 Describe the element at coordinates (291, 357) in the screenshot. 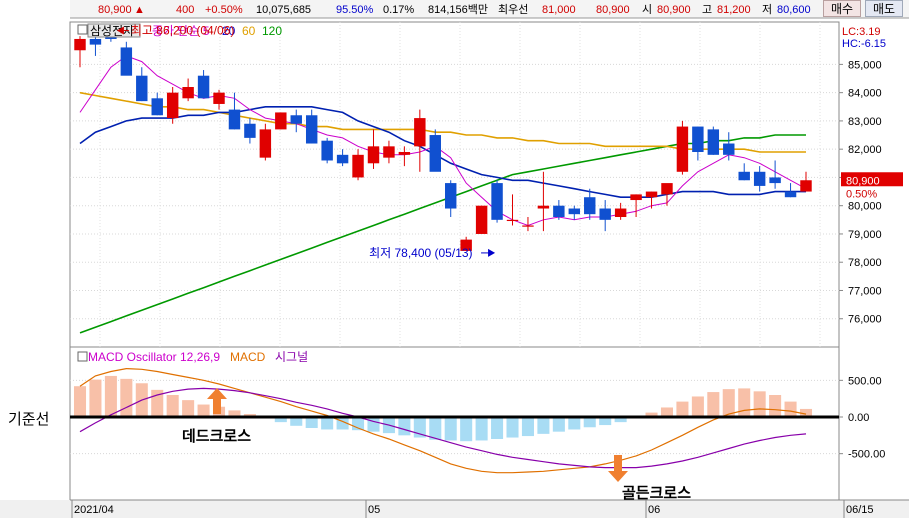

I see `legend-signal: 시그널` at that location.